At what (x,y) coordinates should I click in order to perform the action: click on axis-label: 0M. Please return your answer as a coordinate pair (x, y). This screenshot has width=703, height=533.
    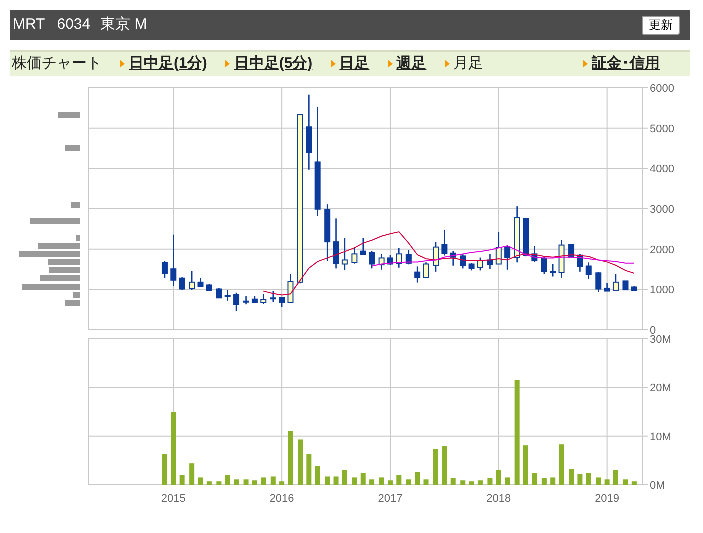
    Looking at the image, I should click on (658, 486).